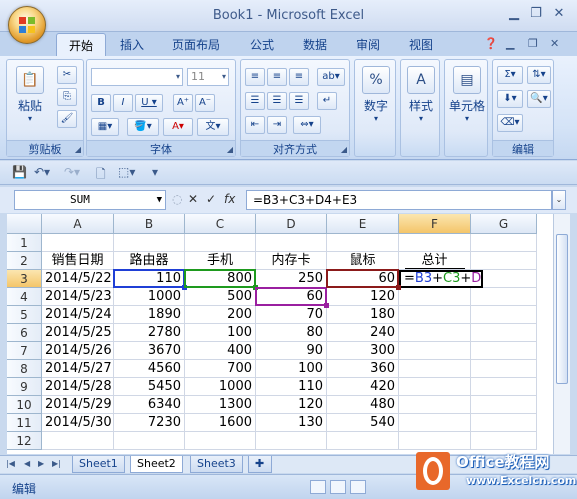  What do you see at coordinates (78, 405) in the screenshot?
I see `cell-a10: 2014/5/29` at bounding box center [78, 405].